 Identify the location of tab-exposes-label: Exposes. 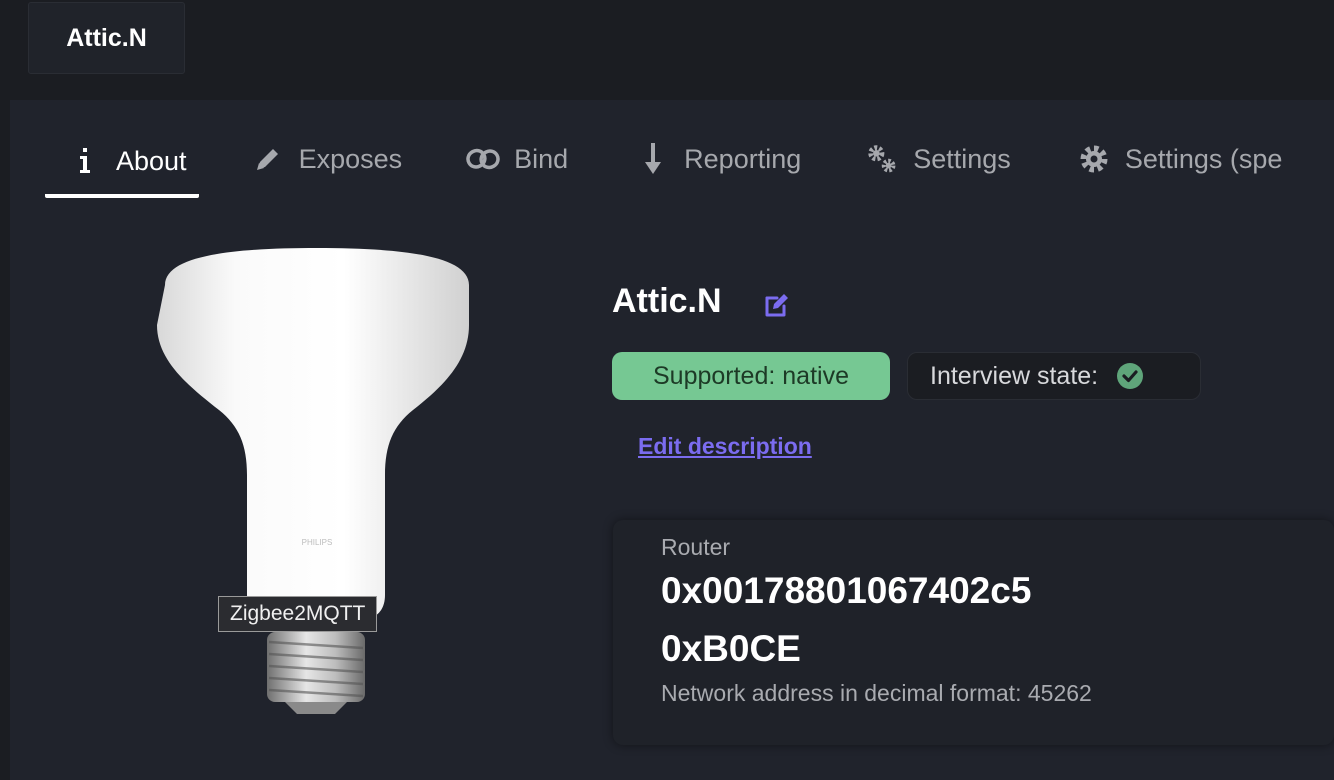
(350, 158).